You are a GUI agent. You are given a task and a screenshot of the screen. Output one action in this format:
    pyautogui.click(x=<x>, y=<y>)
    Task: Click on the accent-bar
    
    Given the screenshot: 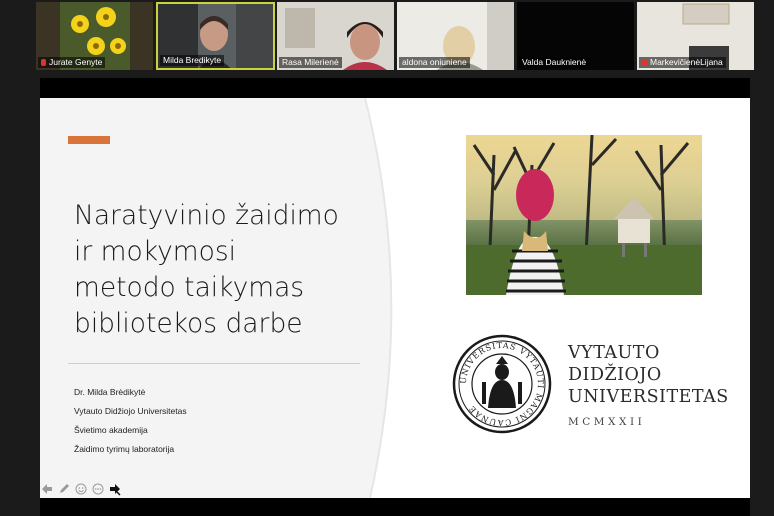 What is the action you would take?
    pyautogui.click(x=89, y=140)
    